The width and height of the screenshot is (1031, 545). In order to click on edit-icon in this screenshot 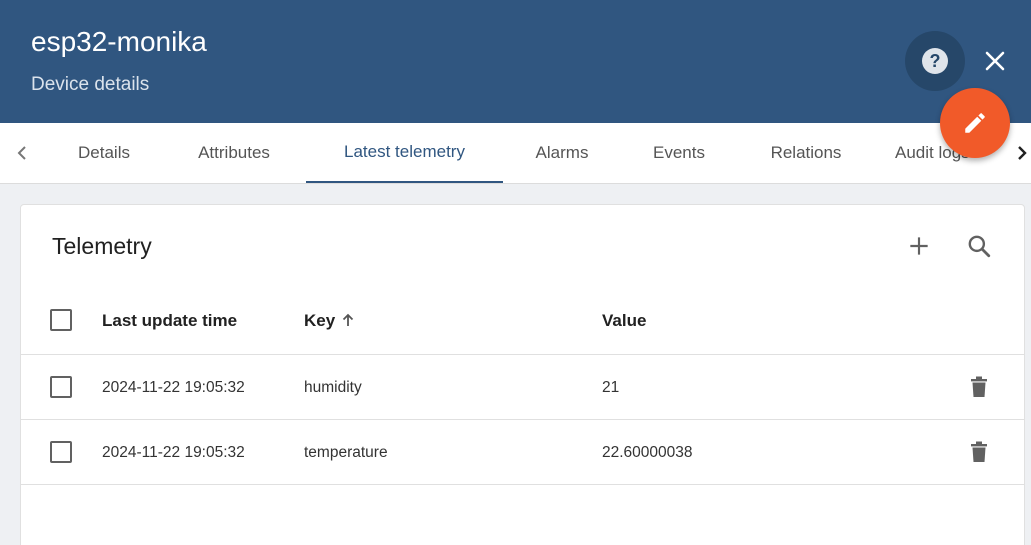, I will do `click(975, 123)`.